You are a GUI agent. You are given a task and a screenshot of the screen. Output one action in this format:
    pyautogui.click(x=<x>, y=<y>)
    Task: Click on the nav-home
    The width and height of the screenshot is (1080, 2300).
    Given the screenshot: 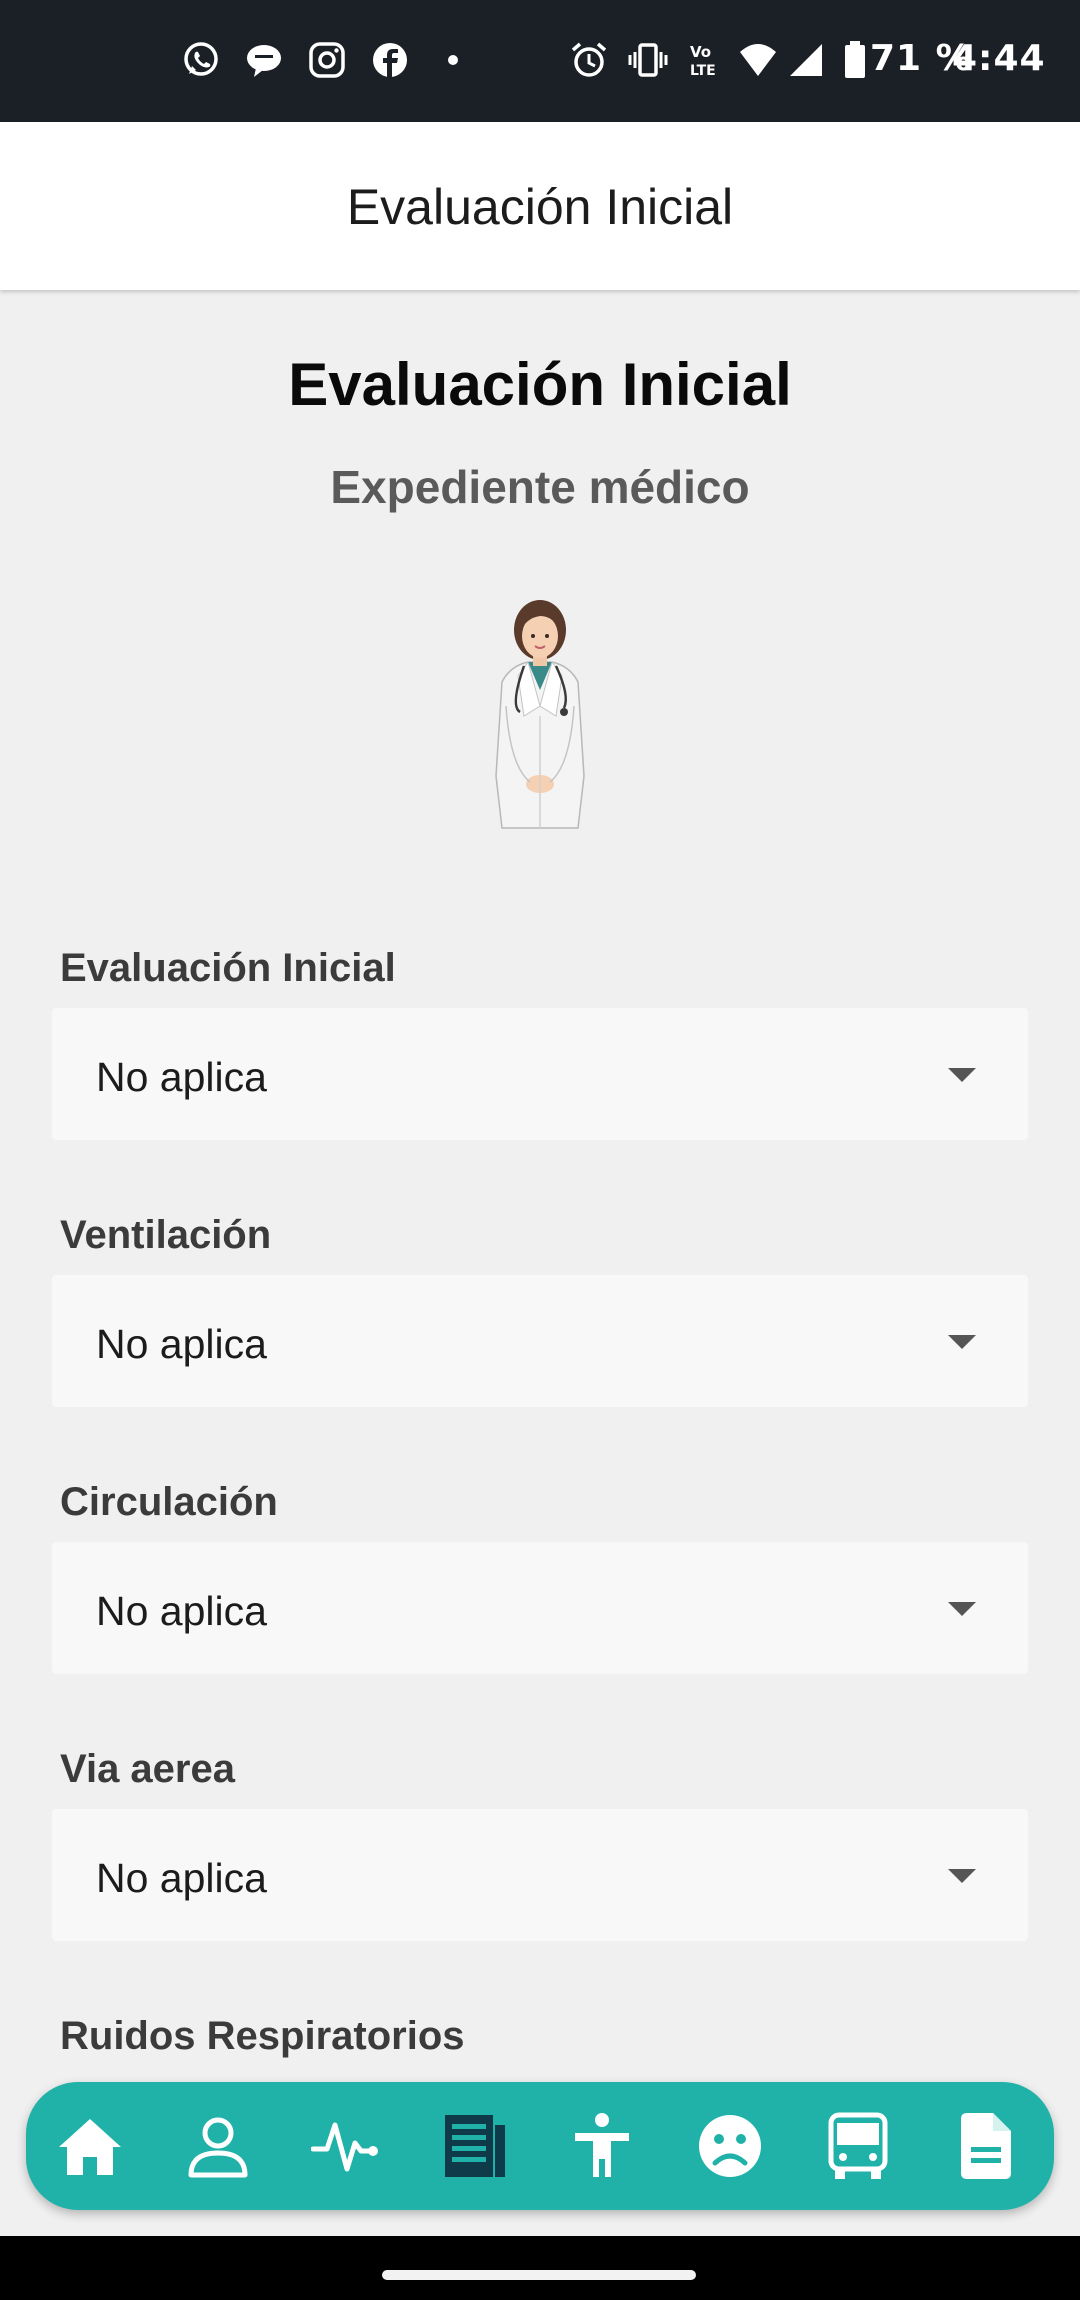 What is the action you would take?
    pyautogui.click(x=90, y=2146)
    